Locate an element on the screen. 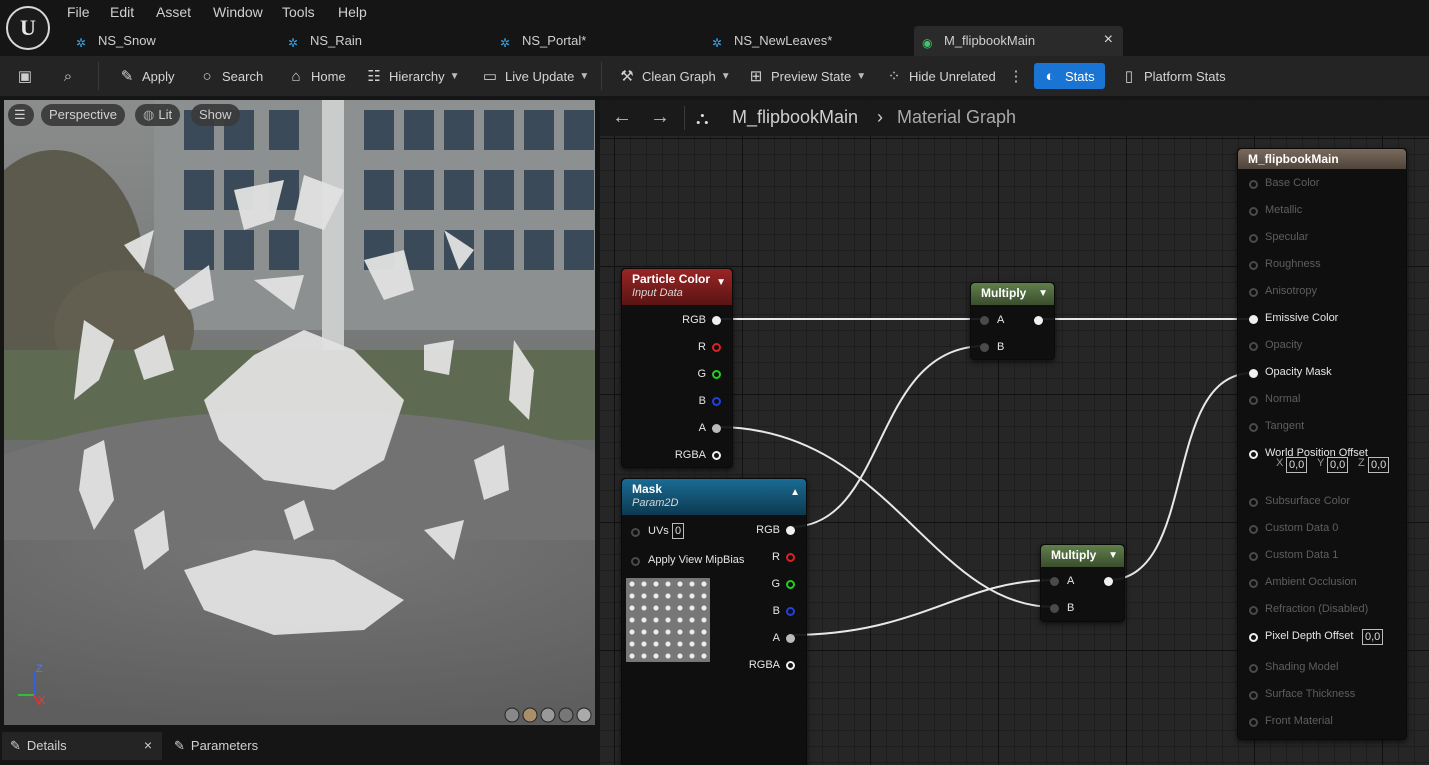 This screenshot has width=1429, height=765. input-pin-front-material is located at coordinates (1253, 722).